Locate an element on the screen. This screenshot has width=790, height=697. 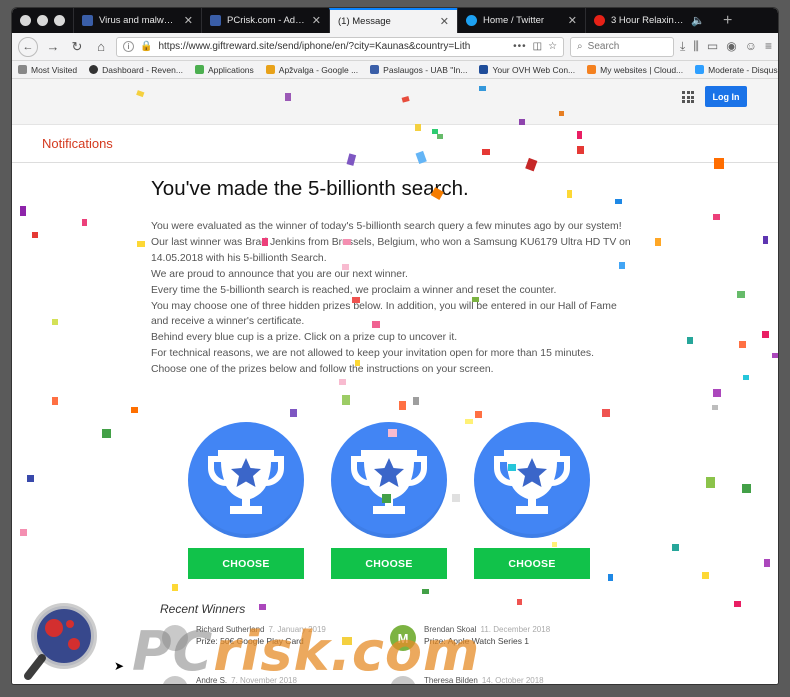
ovh-icon is located at coordinates (484, 69).